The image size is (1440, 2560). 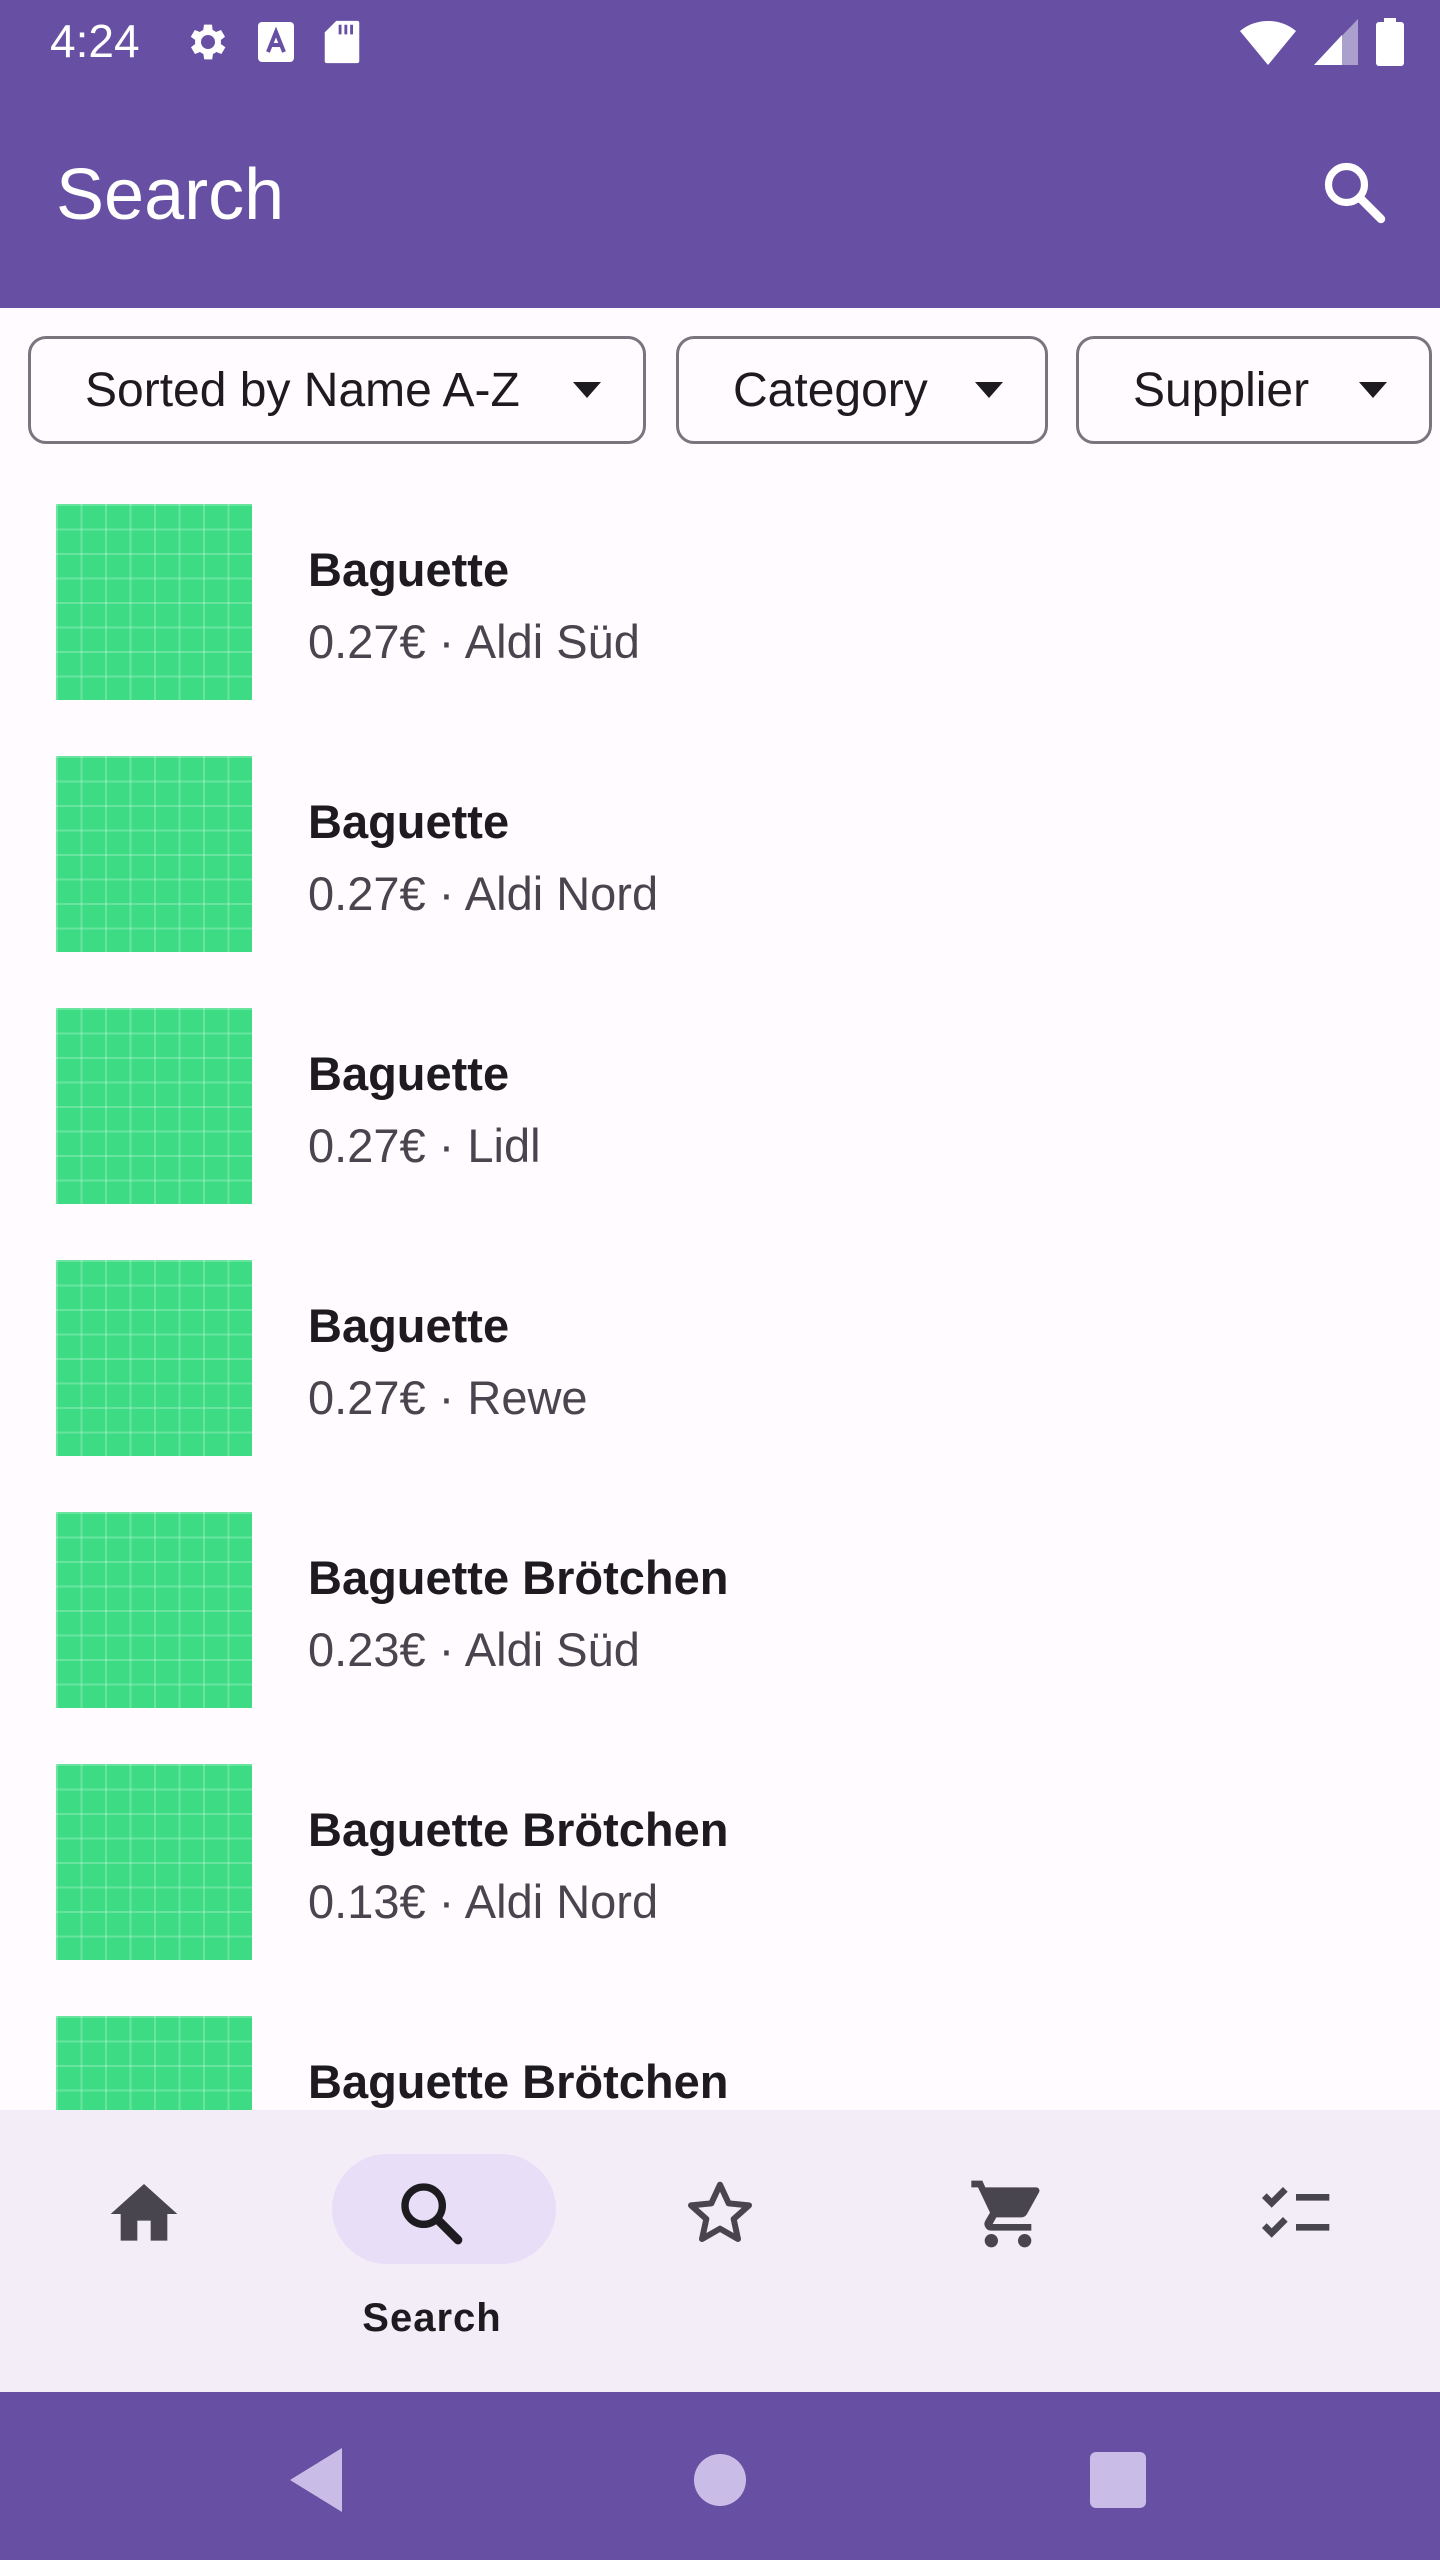 What do you see at coordinates (448, 1397) in the screenshot?
I see `product-price-supplier: 0.27€ · Rewe` at bounding box center [448, 1397].